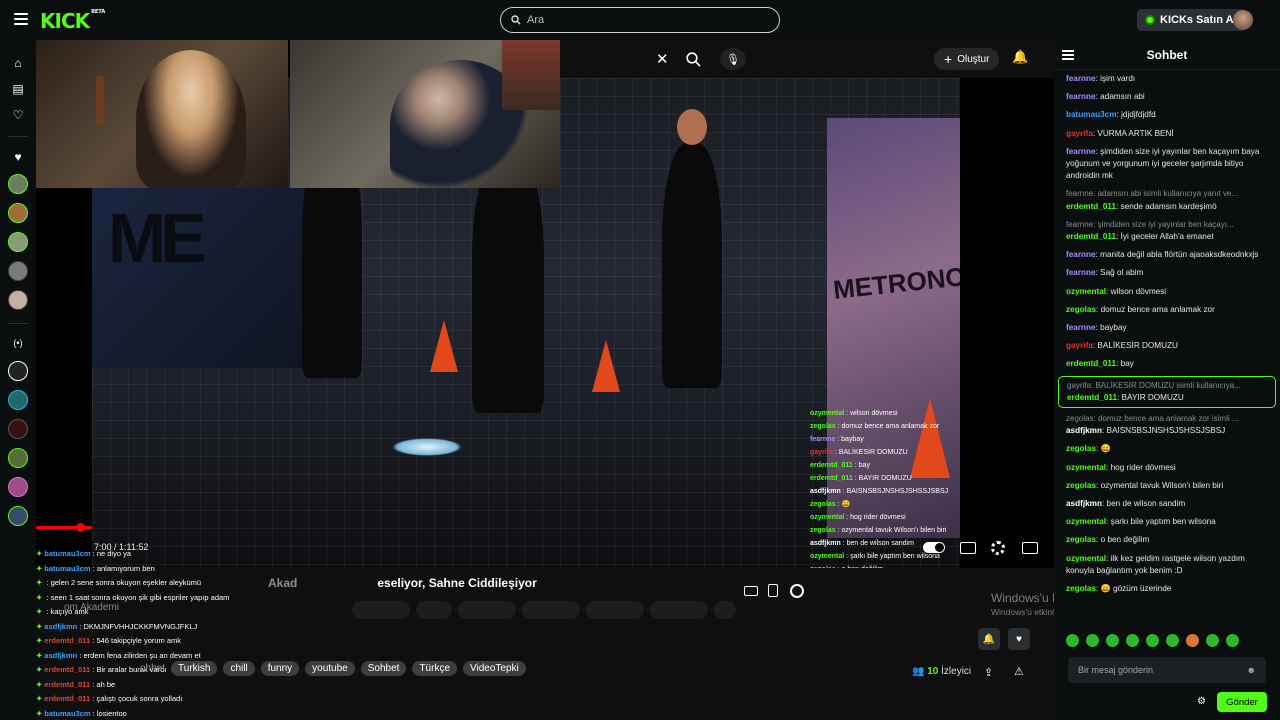 This screenshot has height=720, width=1280. Describe the element at coordinates (679, 610) in the screenshot. I see `thanks-button` at that location.